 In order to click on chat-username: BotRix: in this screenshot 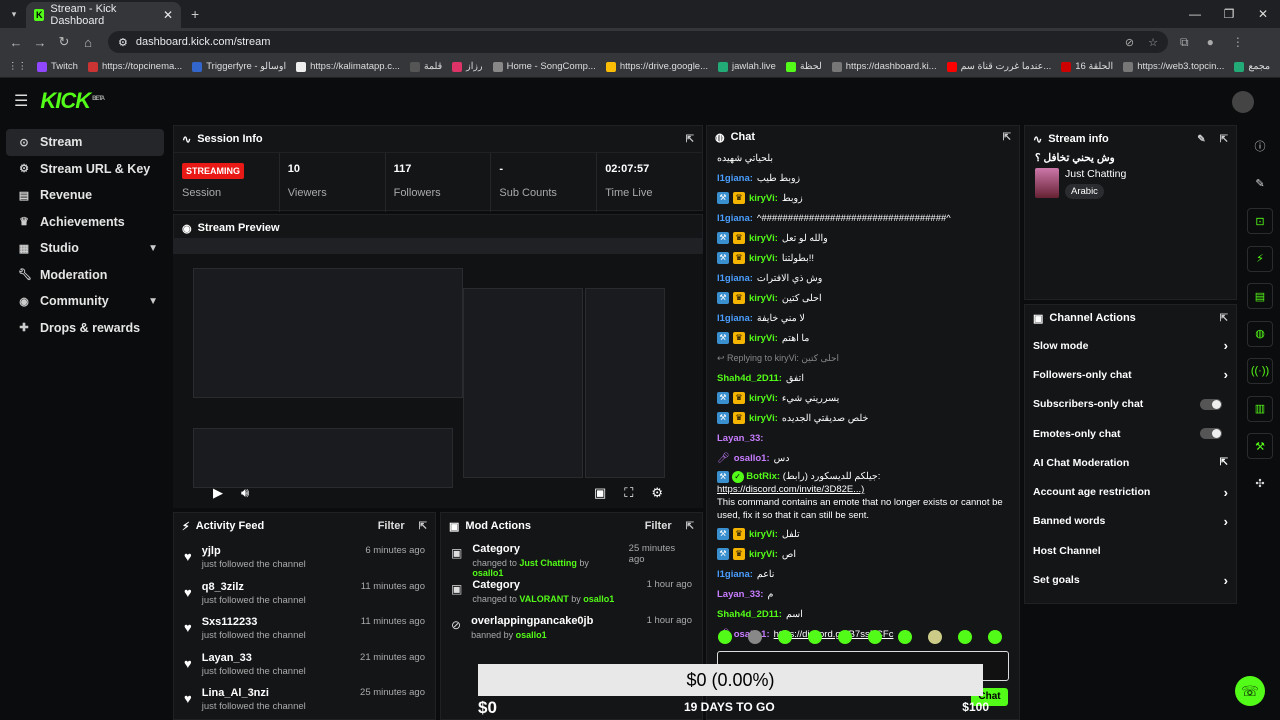, I will do `click(763, 476)`.